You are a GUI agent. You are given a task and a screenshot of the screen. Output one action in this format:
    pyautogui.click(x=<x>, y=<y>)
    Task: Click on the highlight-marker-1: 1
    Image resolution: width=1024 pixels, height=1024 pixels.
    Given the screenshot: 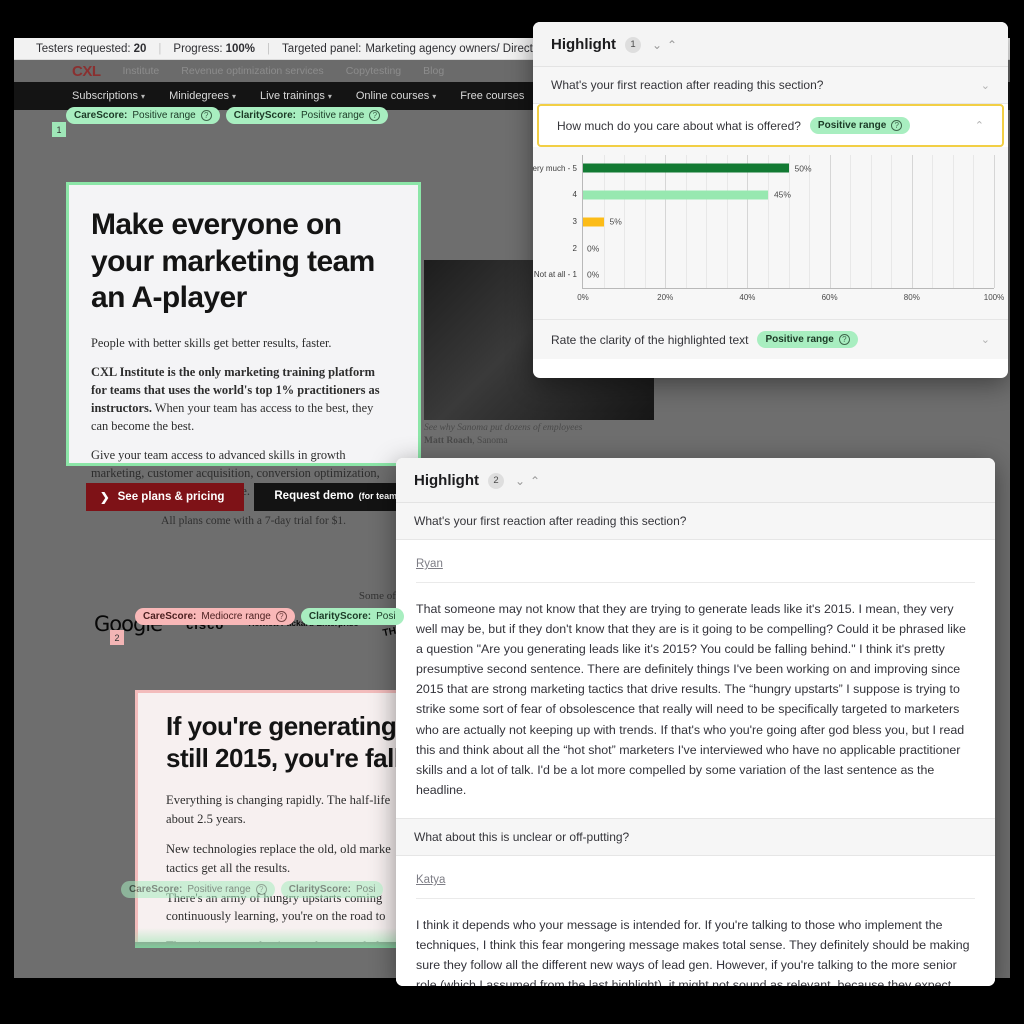 What is the action you would take?
    pyautogui.click(x=59, y=129)
    